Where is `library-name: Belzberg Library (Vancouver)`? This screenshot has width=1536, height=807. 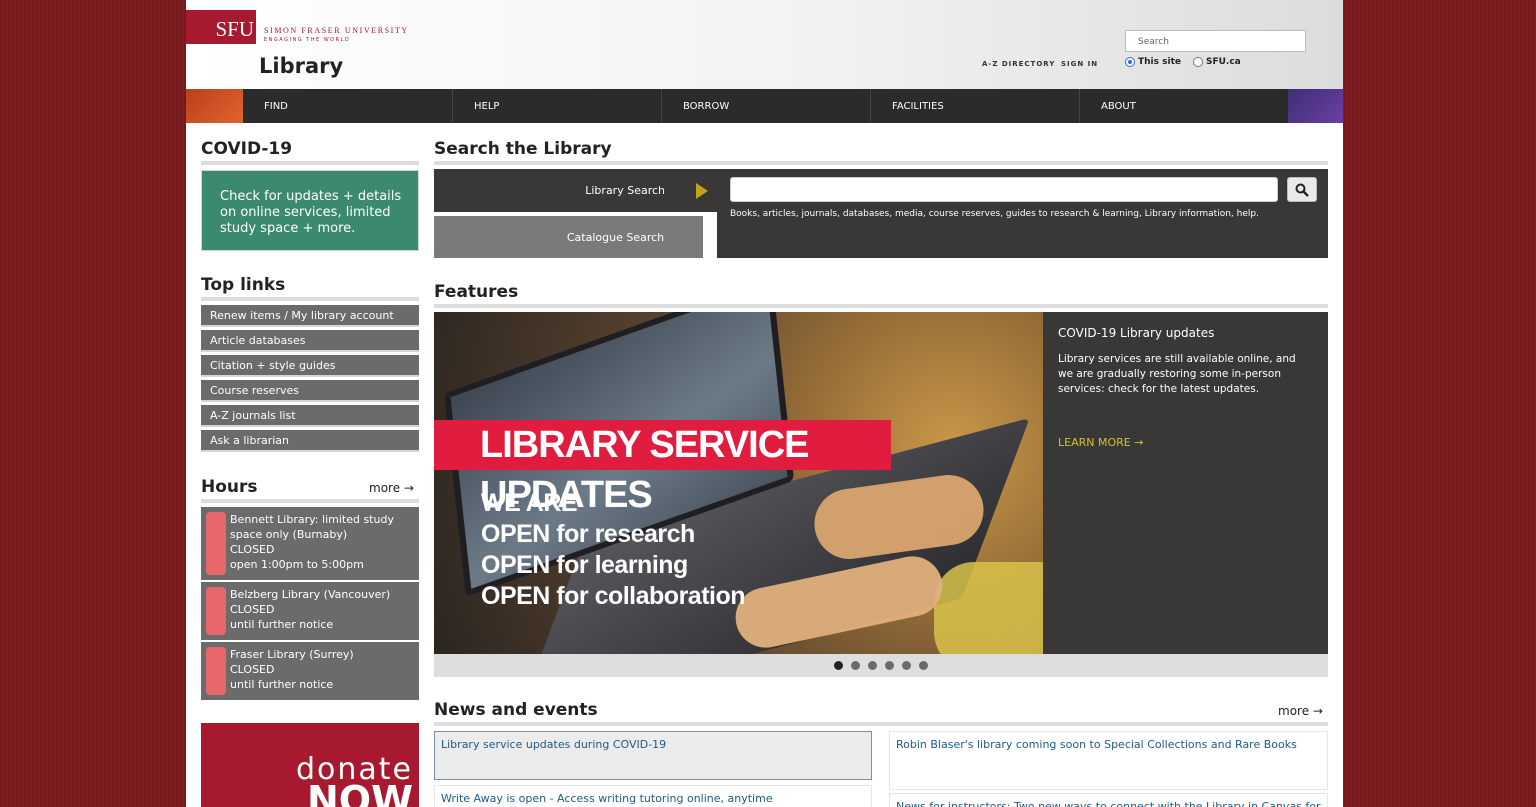
library-name: Belzberg Library (Vancouver) is located at coordinates (310, 594).